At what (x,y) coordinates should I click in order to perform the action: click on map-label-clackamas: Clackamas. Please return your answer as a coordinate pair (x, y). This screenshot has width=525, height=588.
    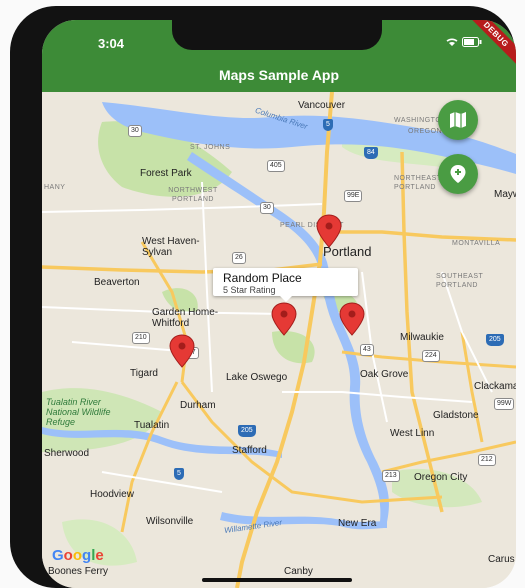
    Looking at the image, I should click on (495, 386).